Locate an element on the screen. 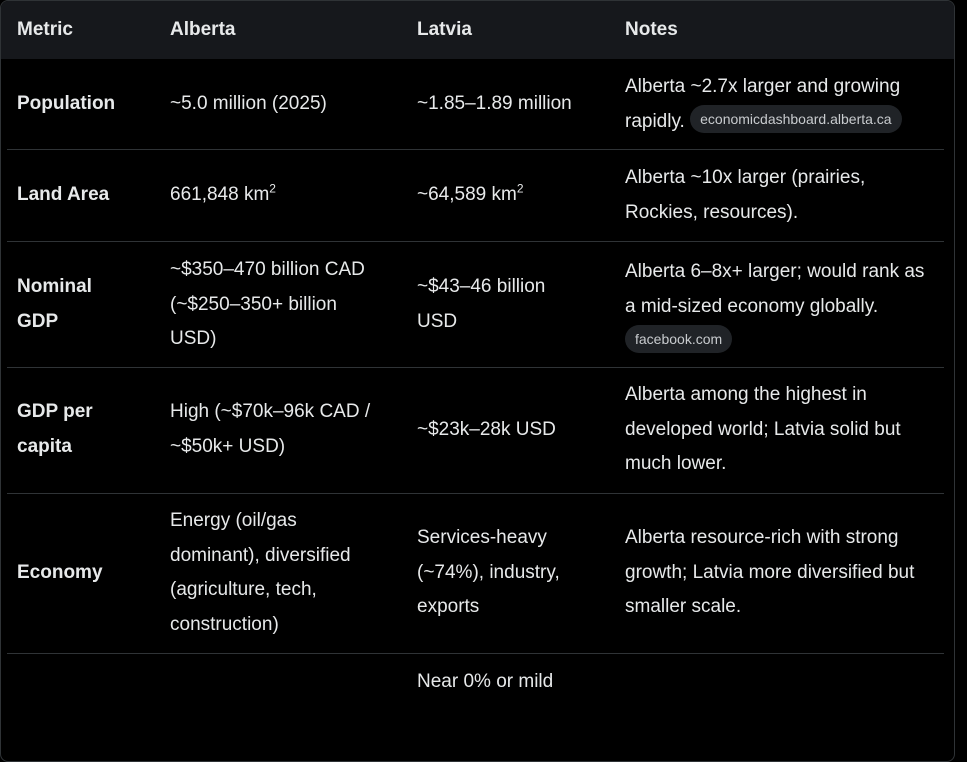 Image resolution: width=967 pixels, height=762 pixels. metric-cell: GDP per capita is located at coordinates (55, 429).